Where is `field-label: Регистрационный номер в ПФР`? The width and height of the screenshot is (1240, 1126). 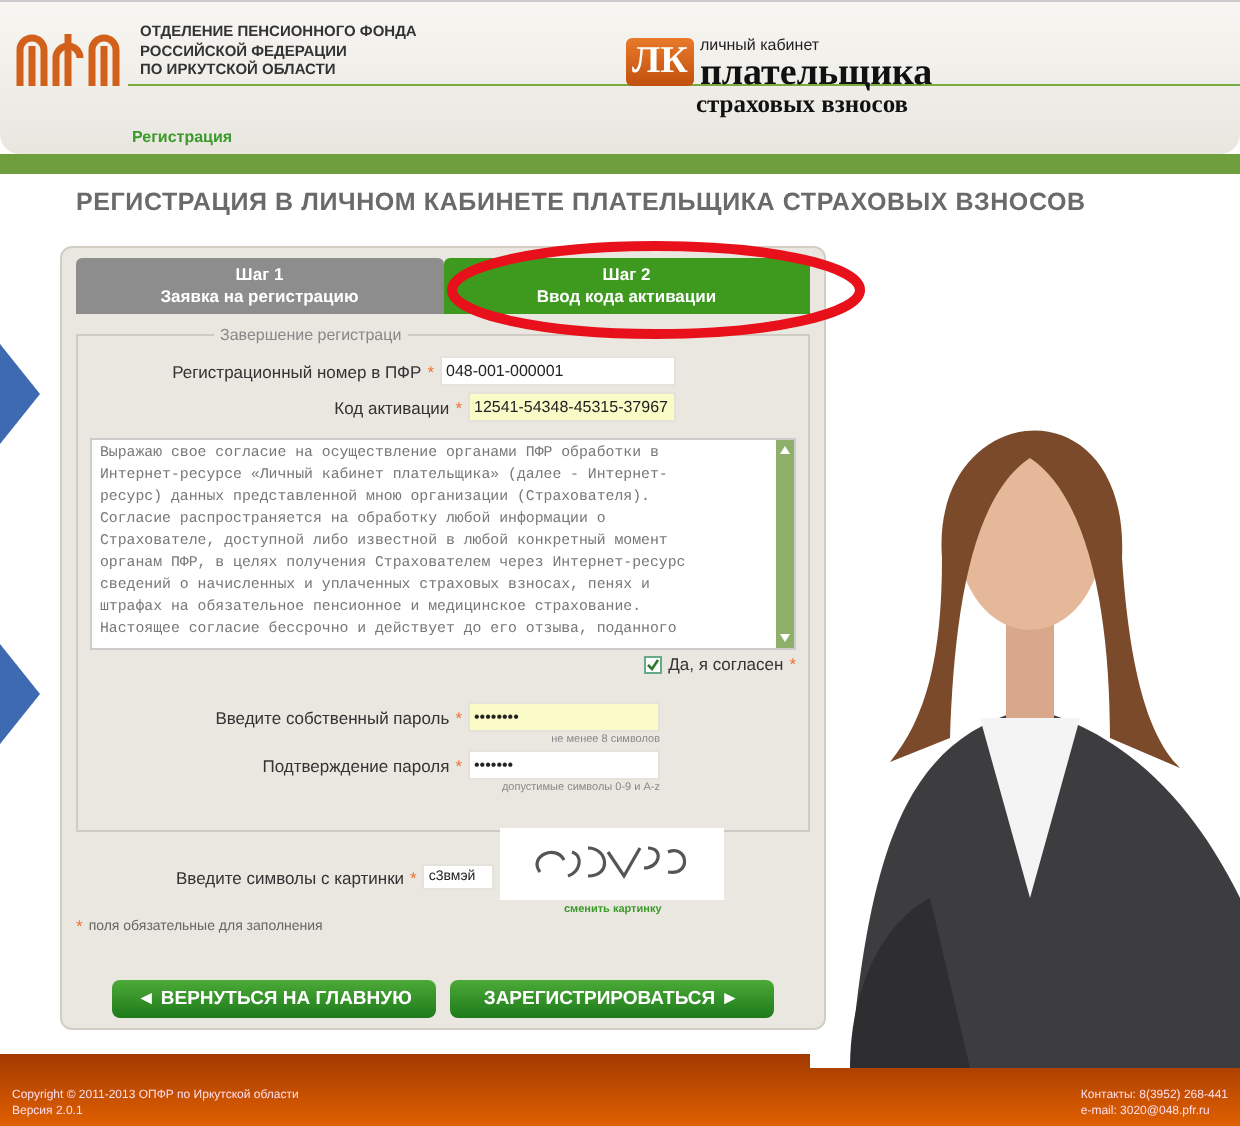 field-label: Регистрационный номер в ПФР is located at coordinates (297, 371).